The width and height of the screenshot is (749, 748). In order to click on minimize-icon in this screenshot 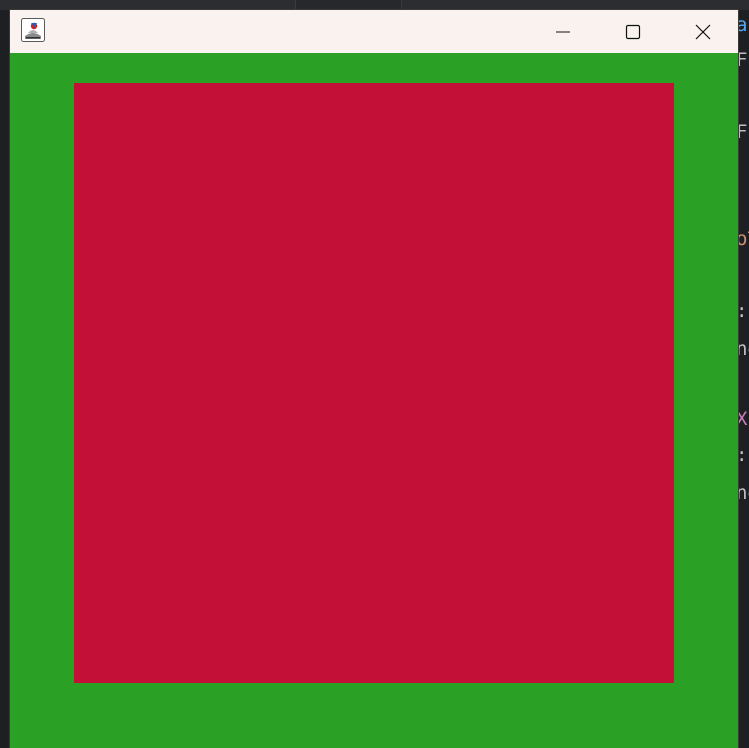, I will do `click(563, 31)`.